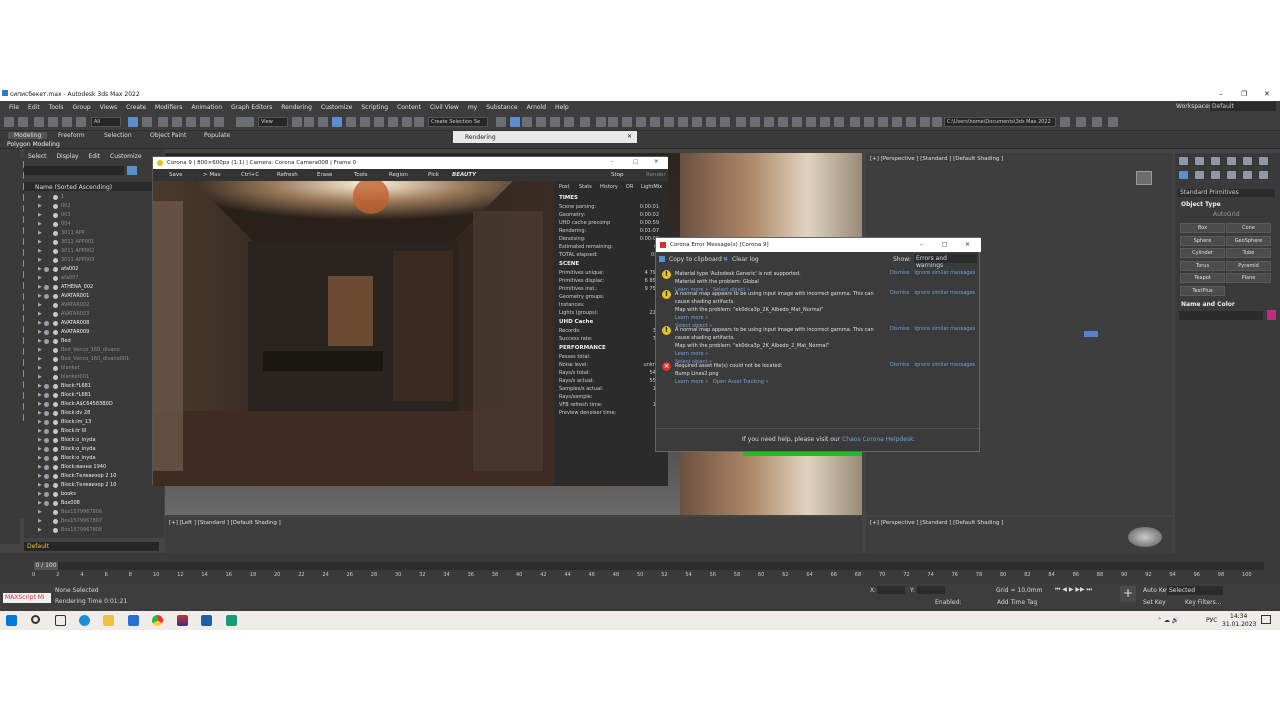 The width and height of the screenshot is (1280, 720). What do you see at coordinates (1239, 624) in the screenshot?
I see `clock-date: 31.01.2023` at bounding box center [1239, 624].